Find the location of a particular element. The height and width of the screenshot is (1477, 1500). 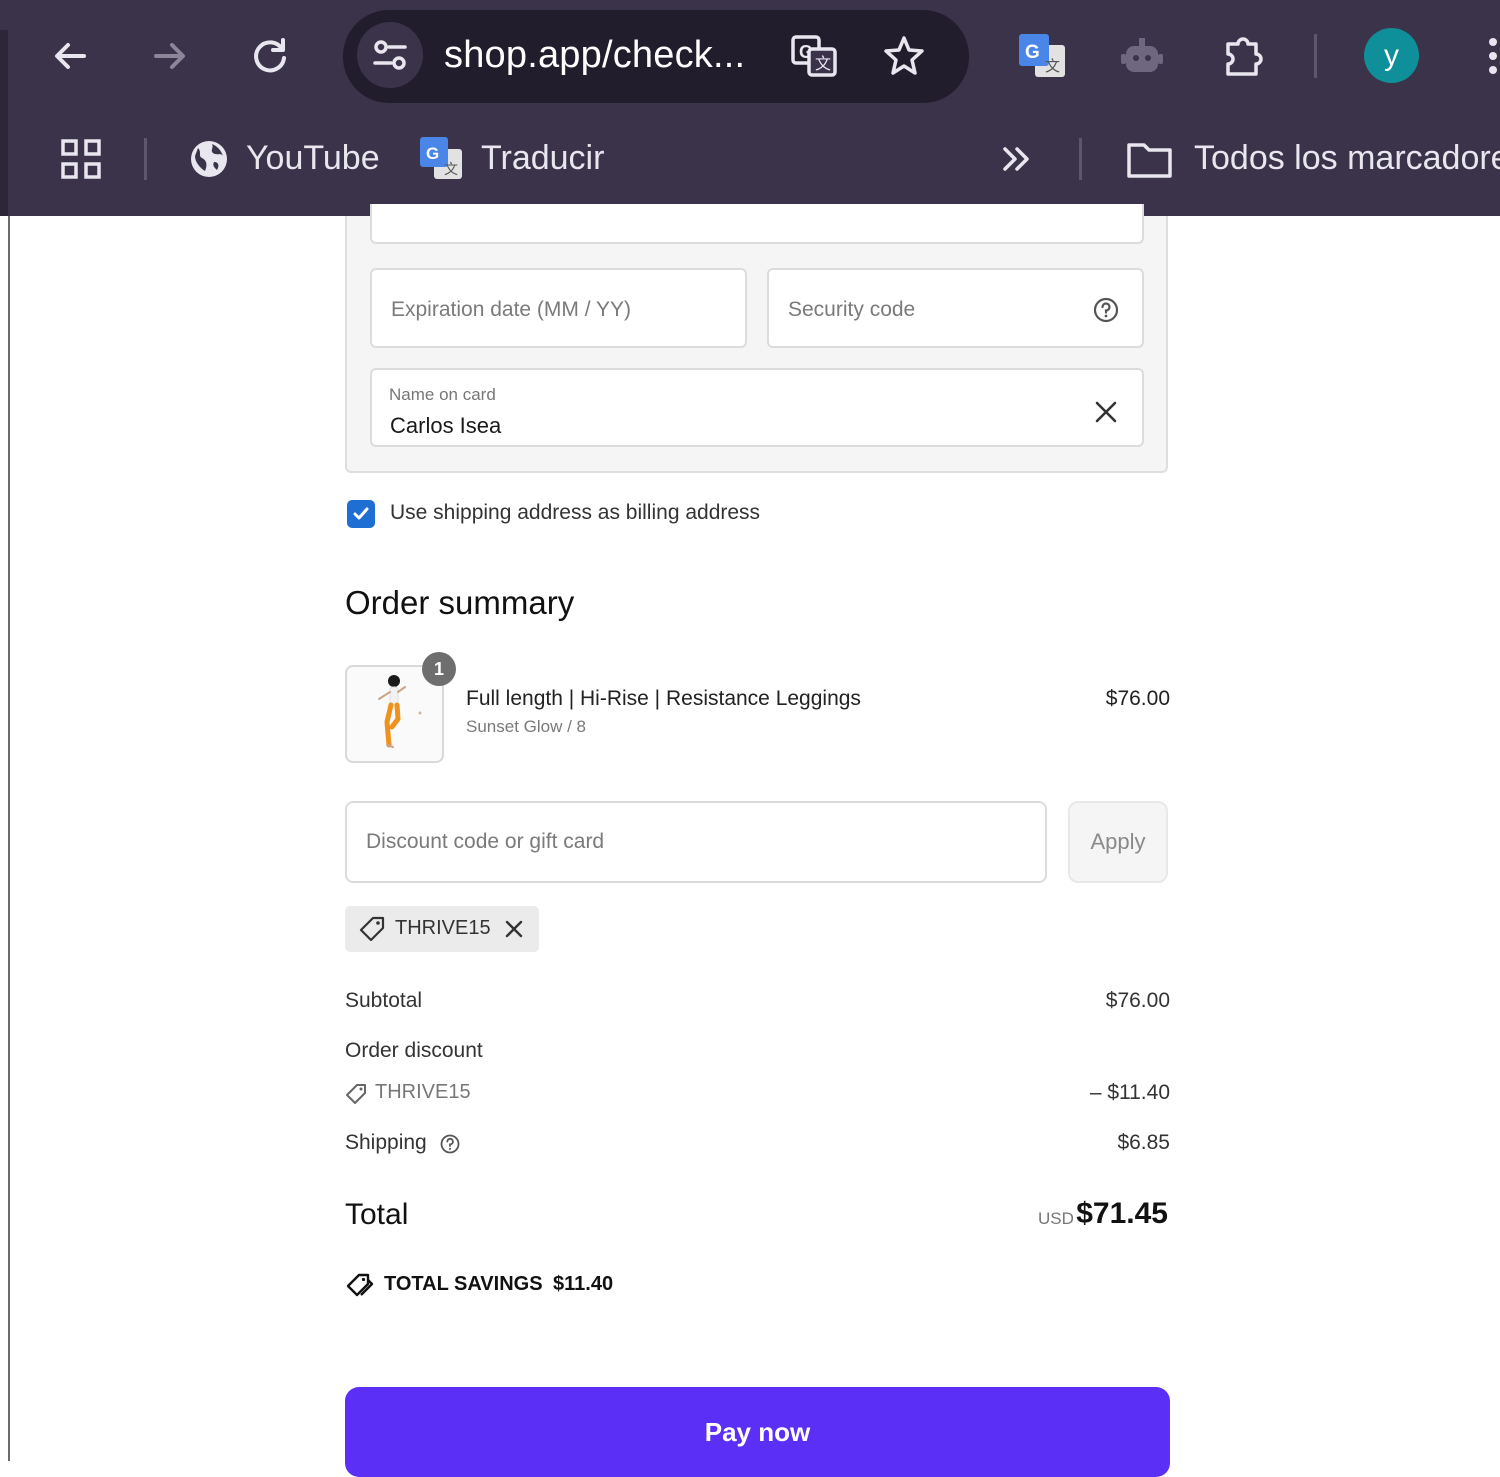

applied-discount-chip: THRIVE15 is located at coordinates (442, 929).